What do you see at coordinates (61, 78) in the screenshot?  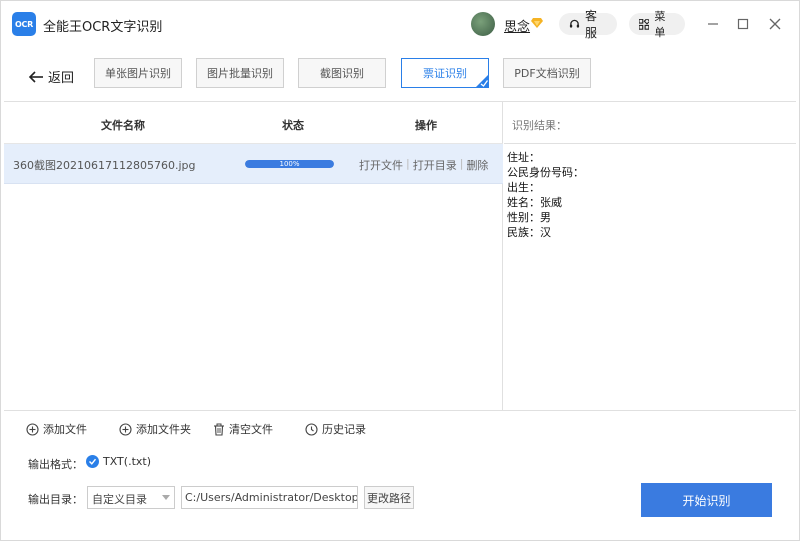 I see `back-label: 返回` at bounding box center [61, 78].